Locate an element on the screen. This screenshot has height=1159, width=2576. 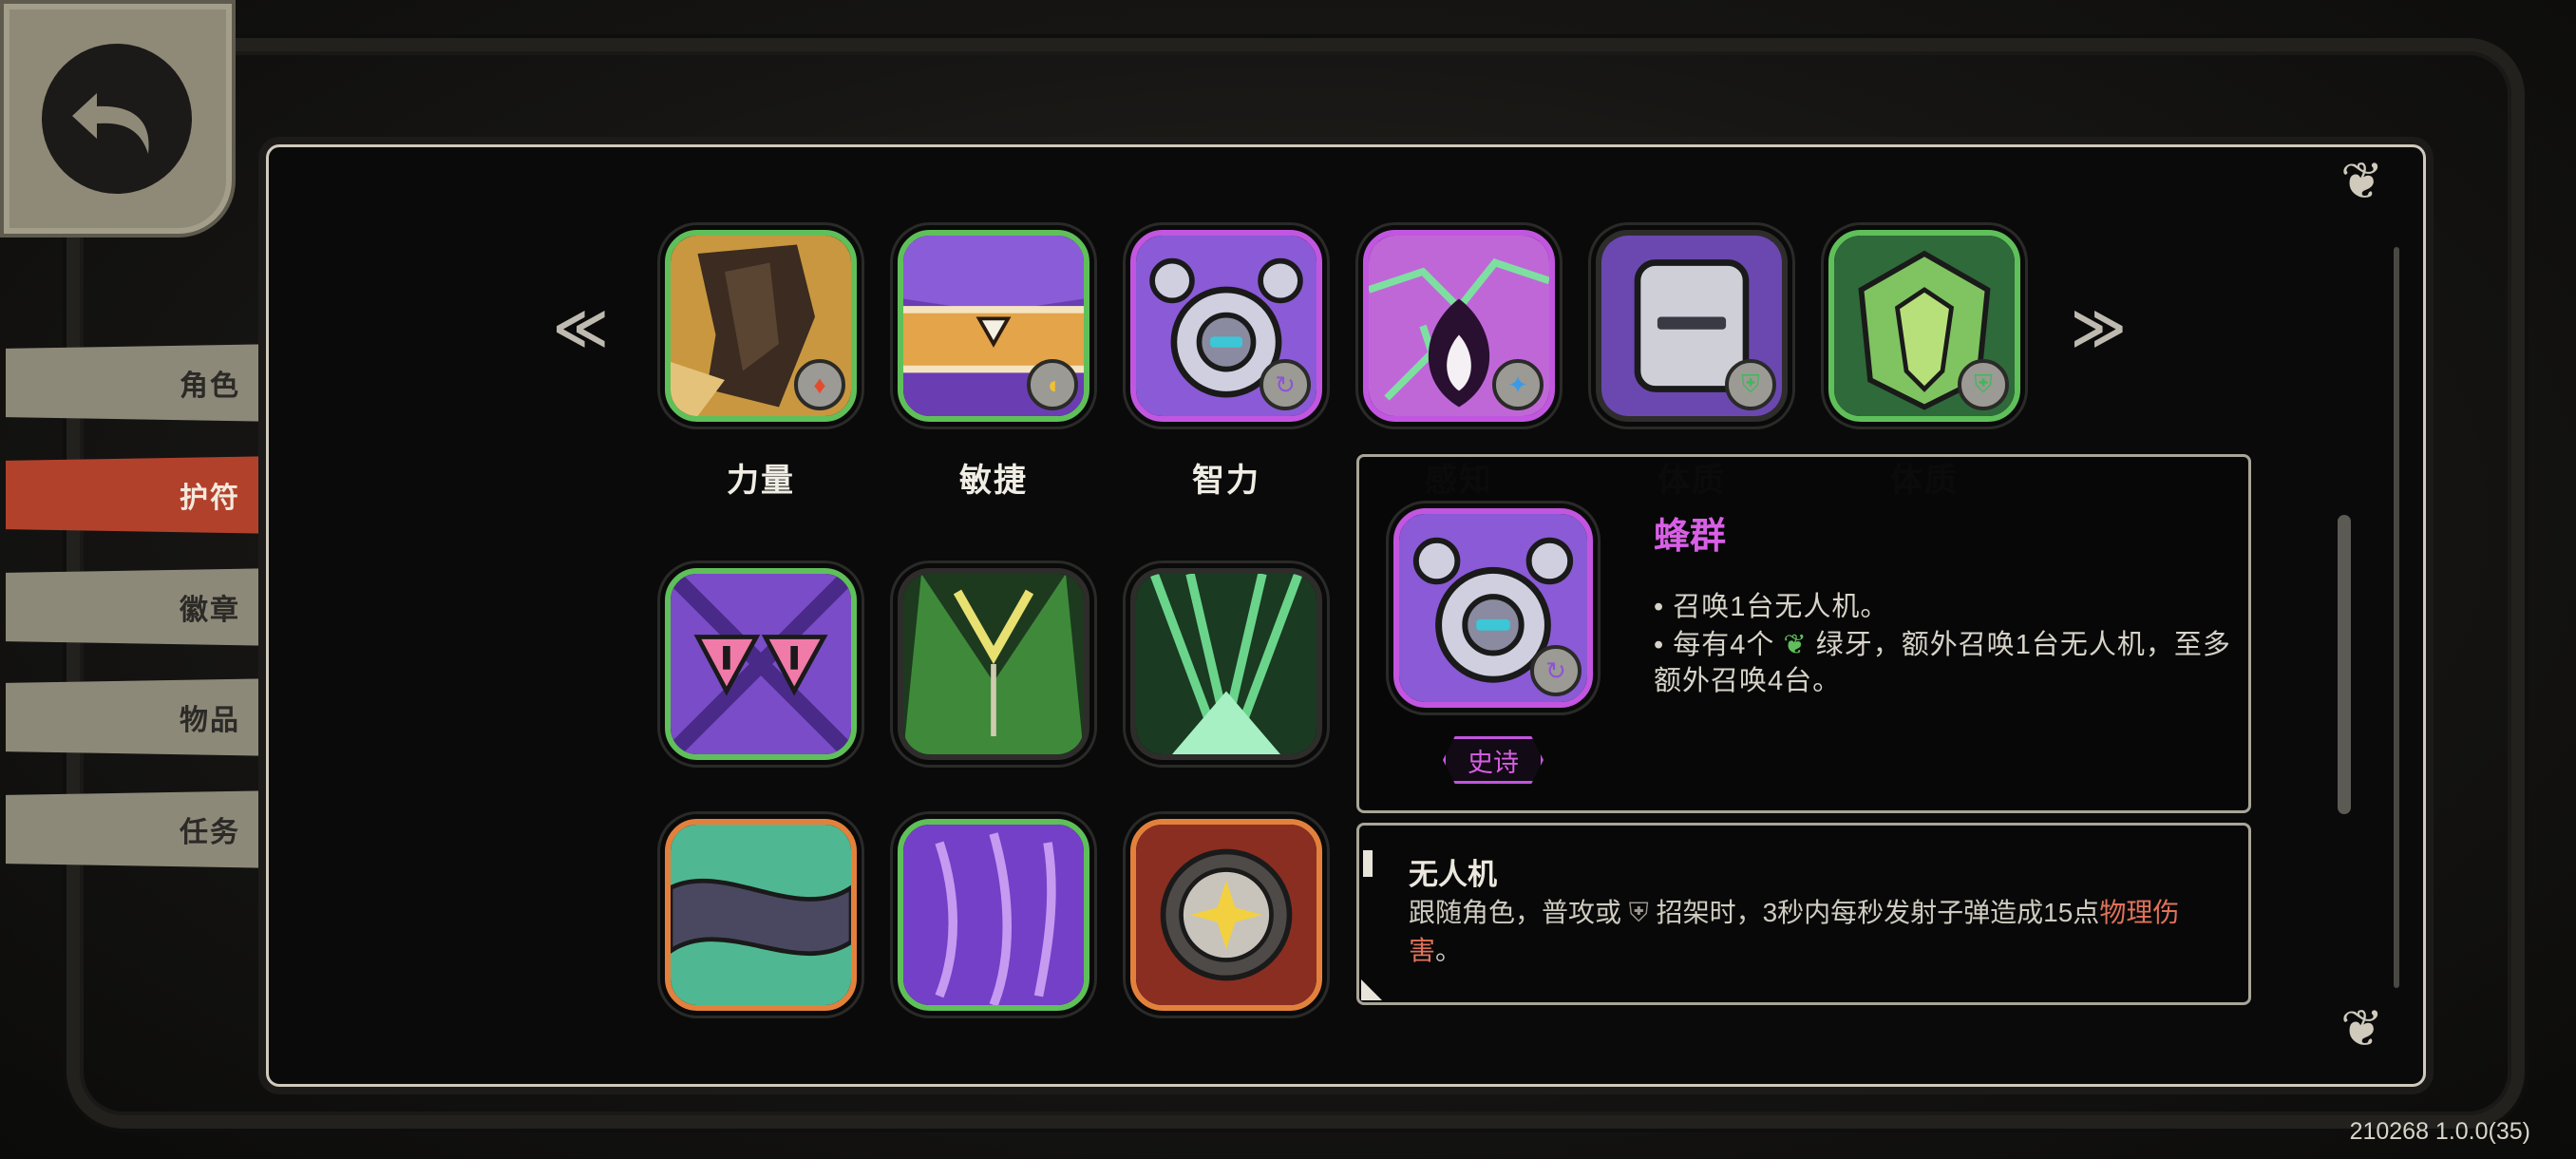
tooltip-charm-frame: ↻ is located at coordinates (1493, 608).